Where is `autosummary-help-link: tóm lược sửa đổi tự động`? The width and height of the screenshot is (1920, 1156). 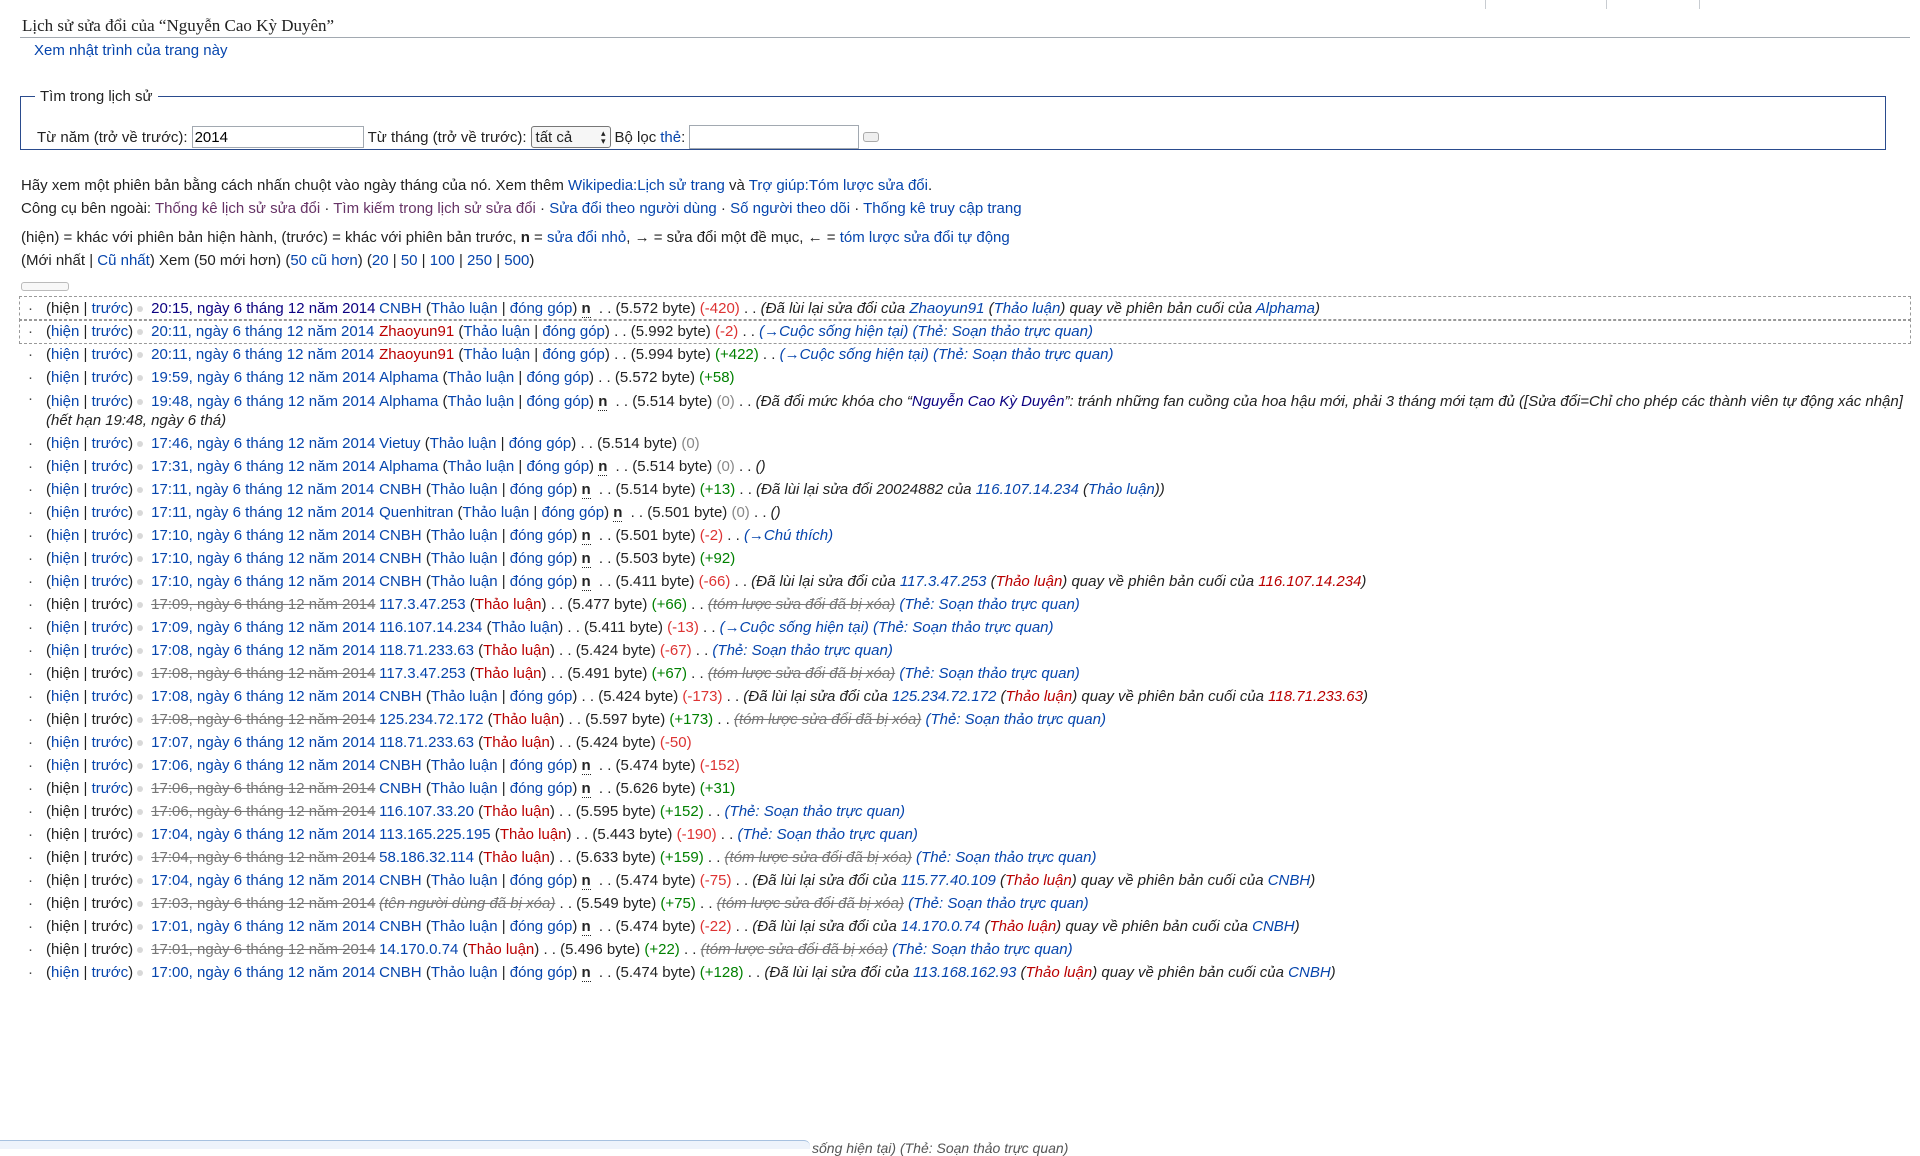 autosummary-help-link: tóm lược sửa đổi tự động is located at coordinates (925, 237).